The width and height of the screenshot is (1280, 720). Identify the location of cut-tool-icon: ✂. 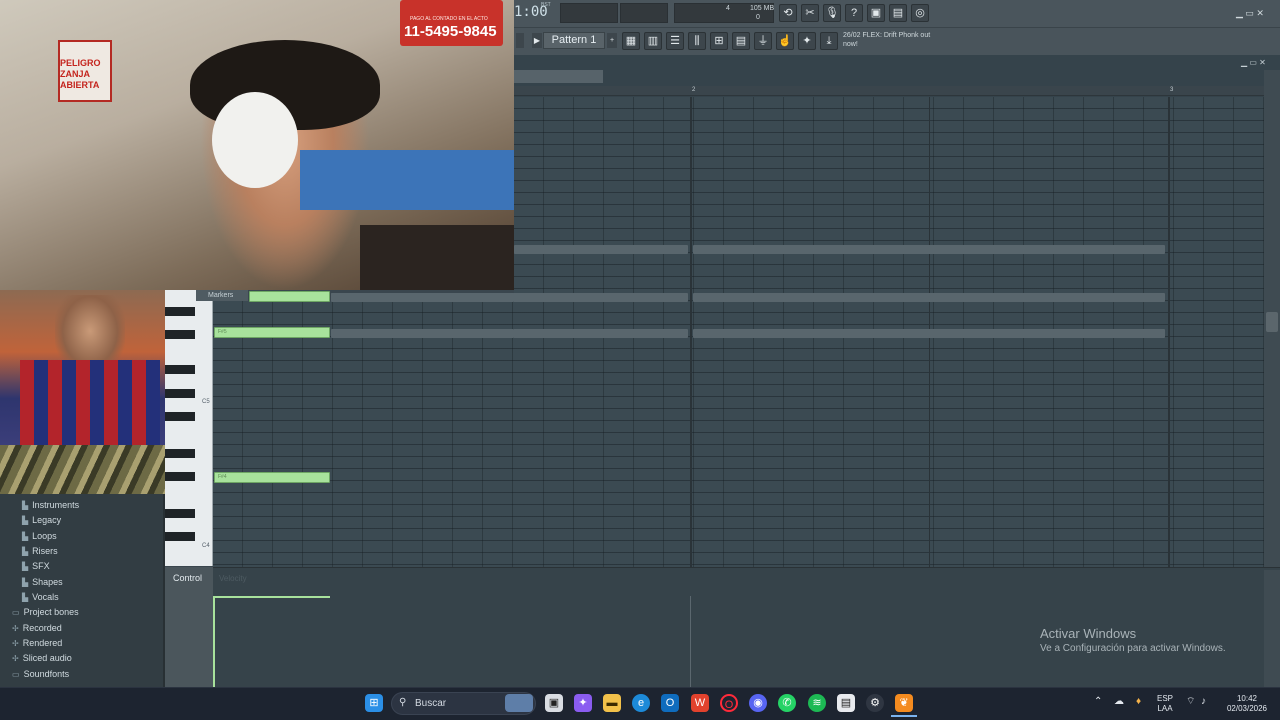
(810, 13).